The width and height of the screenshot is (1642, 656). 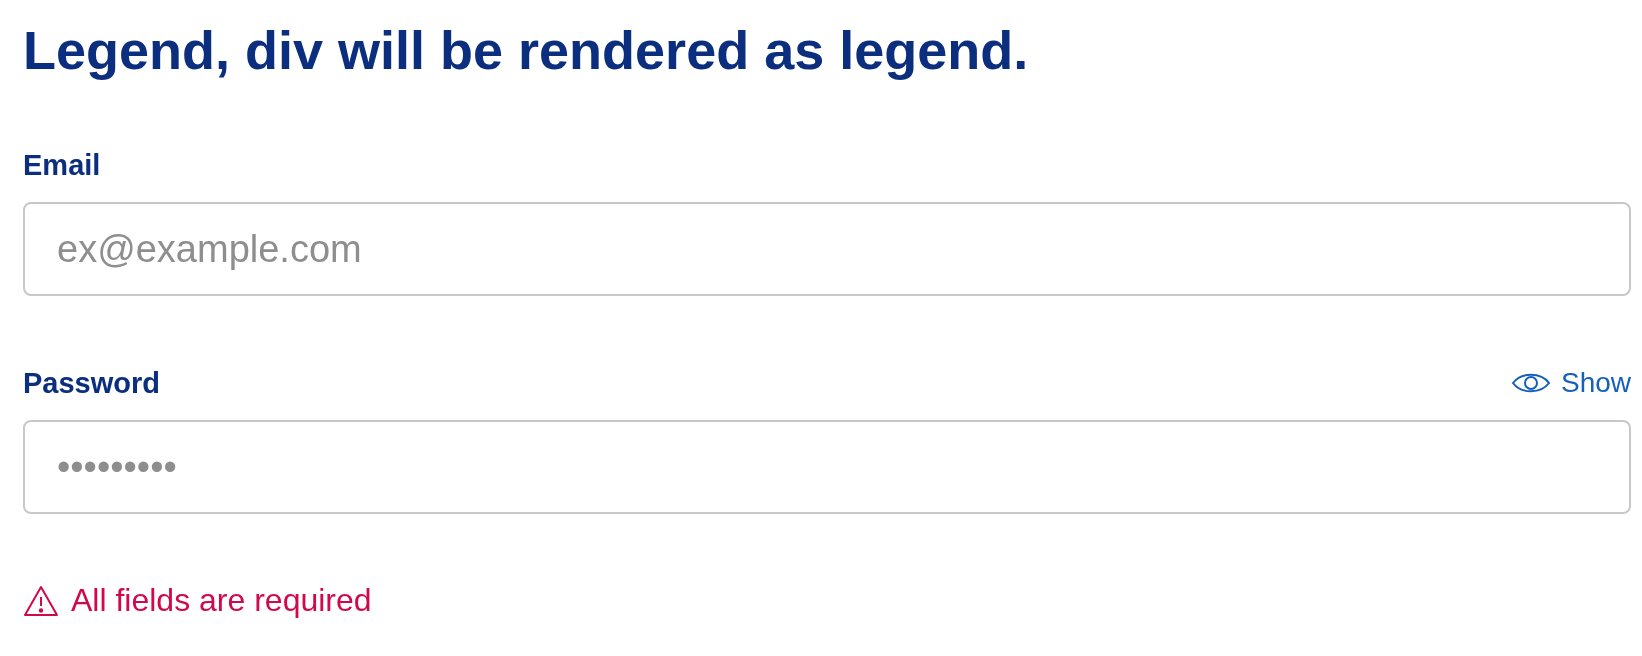 I want to click on warning-icon, so click(x=41, y=600).